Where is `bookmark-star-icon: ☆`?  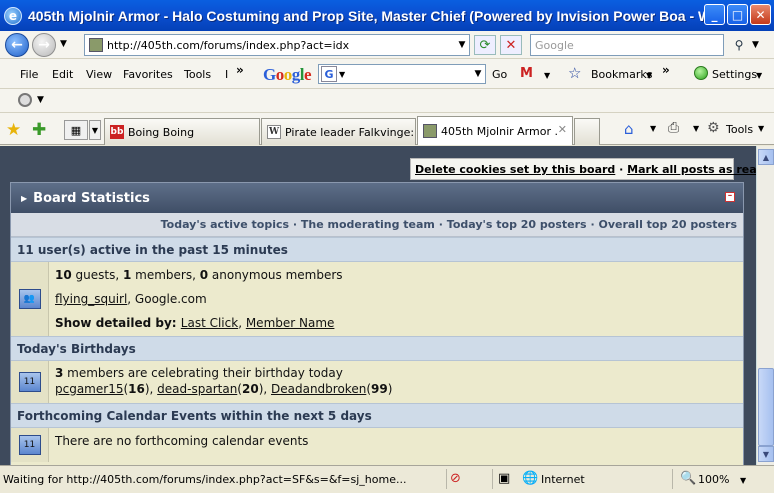
bookmark-star-icon: ☆ is located at coordinates (574, 73).